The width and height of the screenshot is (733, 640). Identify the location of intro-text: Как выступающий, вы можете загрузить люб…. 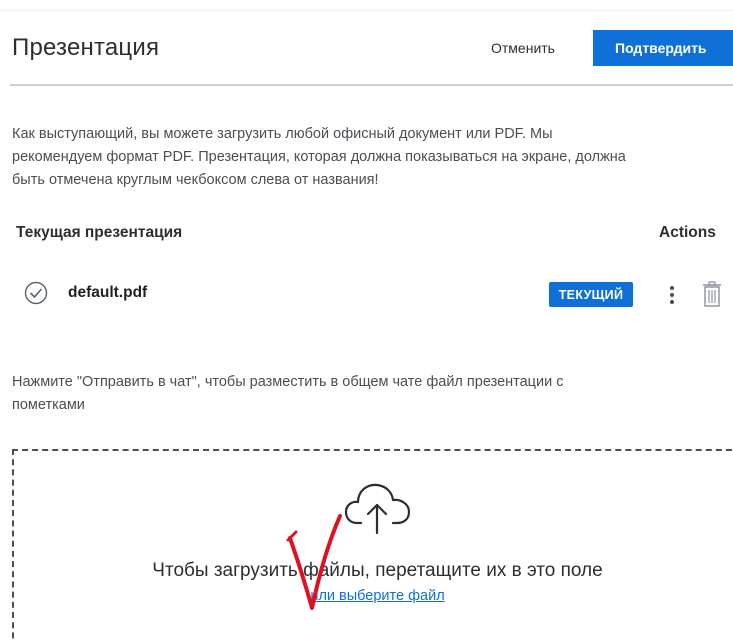
(372, 157).